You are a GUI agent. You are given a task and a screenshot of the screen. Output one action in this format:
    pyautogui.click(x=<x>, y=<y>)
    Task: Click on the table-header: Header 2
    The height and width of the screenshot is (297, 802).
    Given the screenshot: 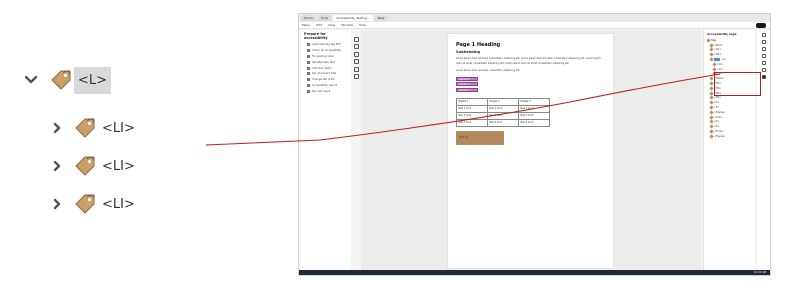 What is the action you would take?
    pyautogui.click(x=503, y=101)
    